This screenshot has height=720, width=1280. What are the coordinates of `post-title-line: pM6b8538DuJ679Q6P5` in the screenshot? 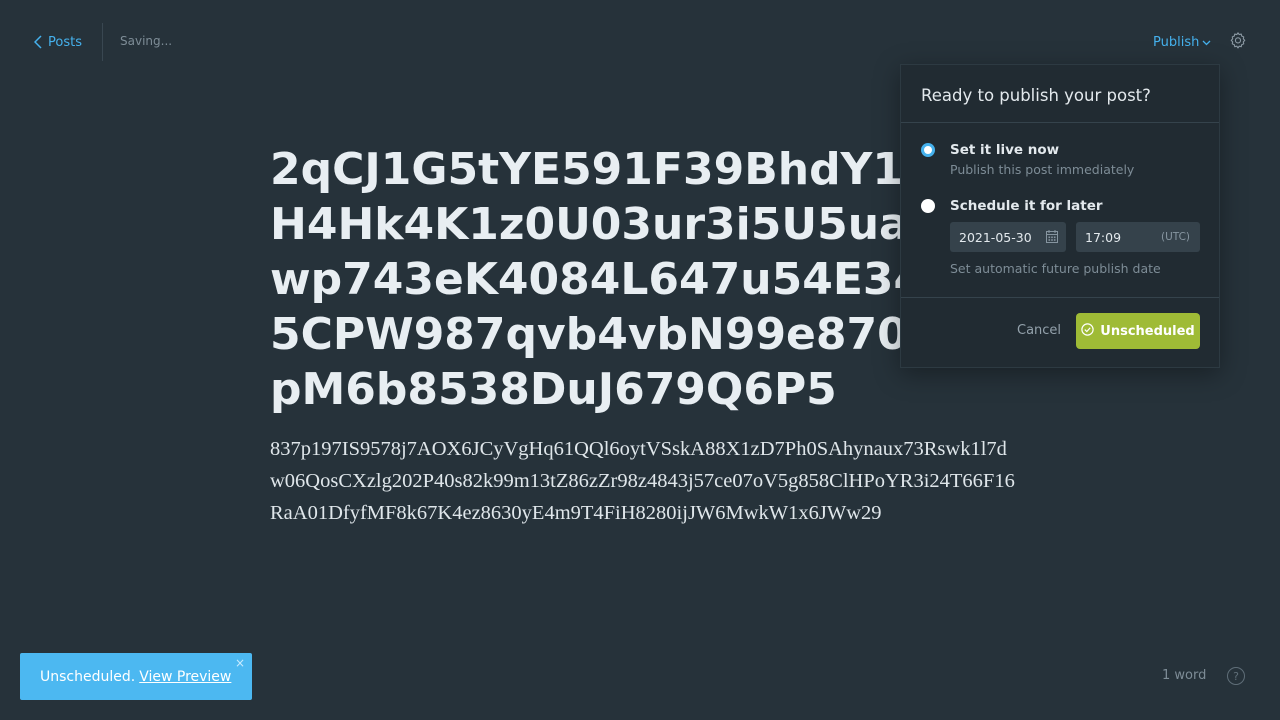 It's located at (553, 389).